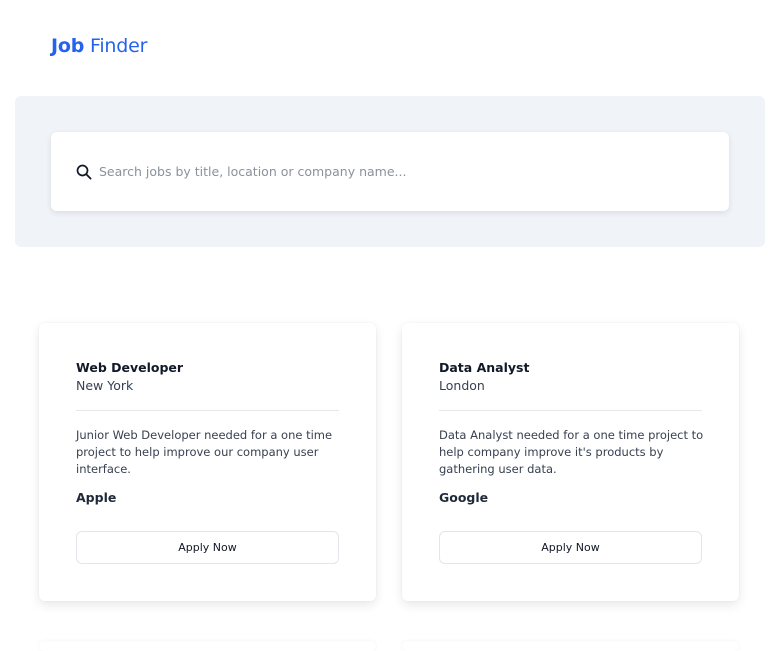 The height and width of the screenshot is (651, 780). Describe the element at coordinates (130, 367) in the screenshot. I see `job-title: Web Developer` at that location.